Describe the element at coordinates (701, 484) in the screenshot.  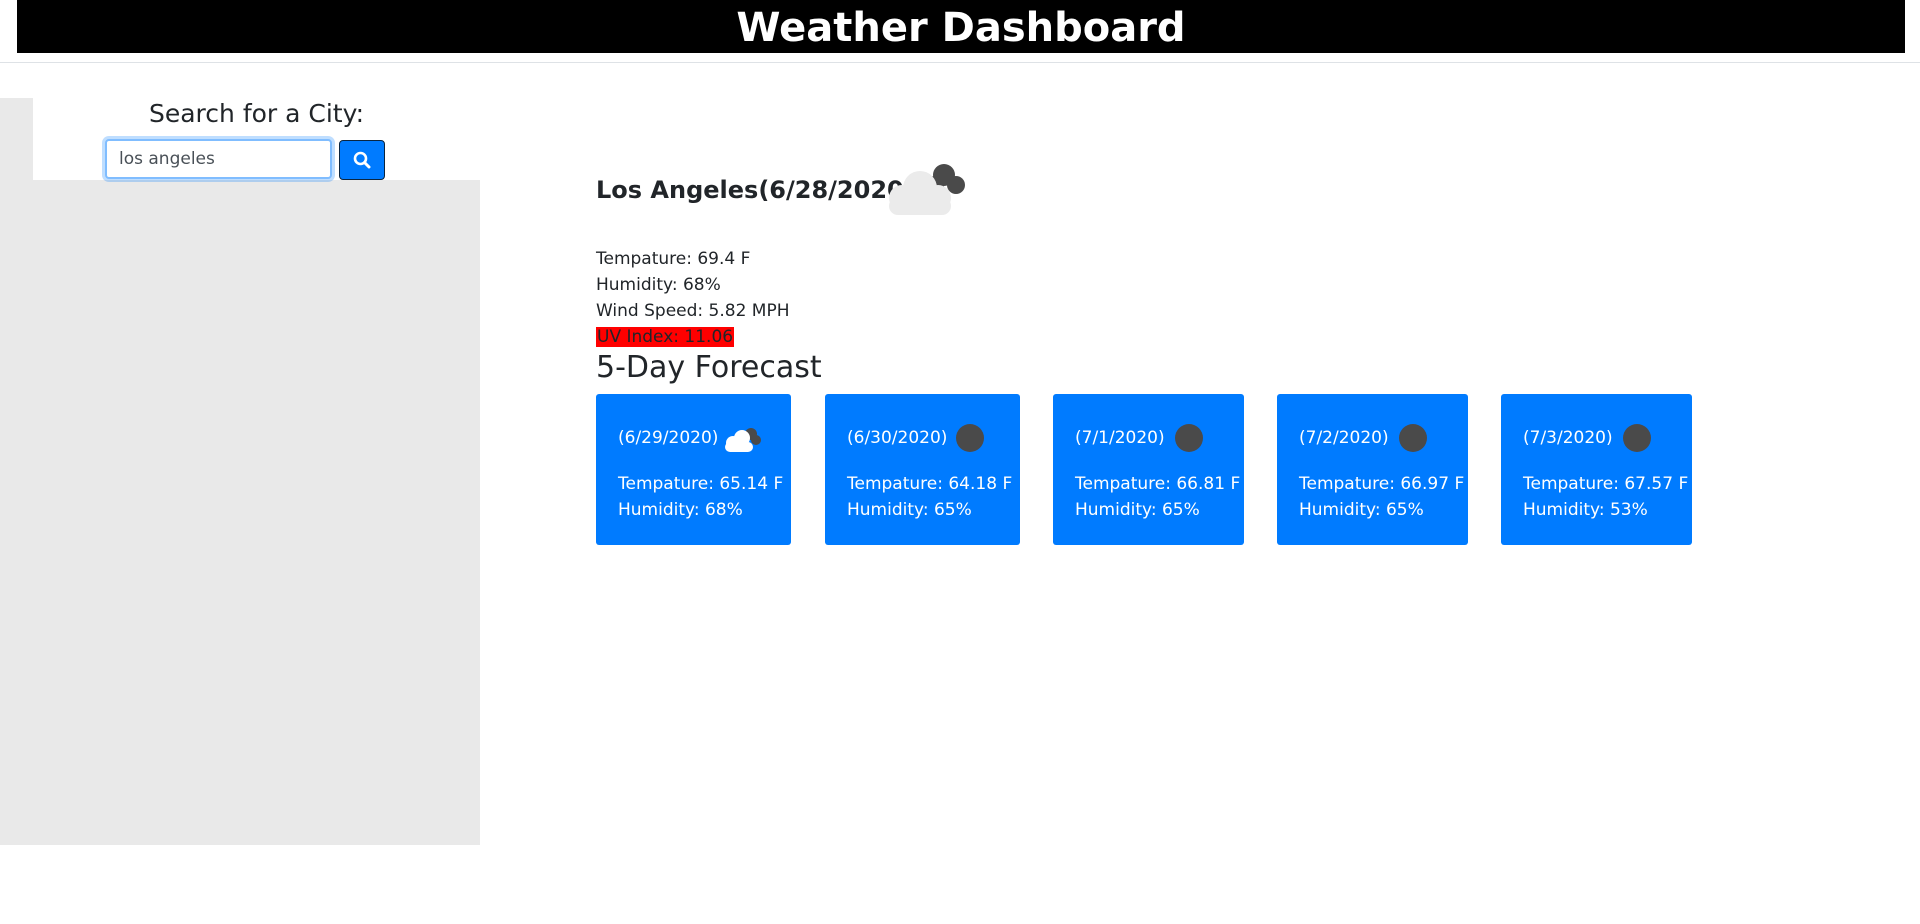
I see `forecast-temperature: Tempature: 65.14 F` at that location.